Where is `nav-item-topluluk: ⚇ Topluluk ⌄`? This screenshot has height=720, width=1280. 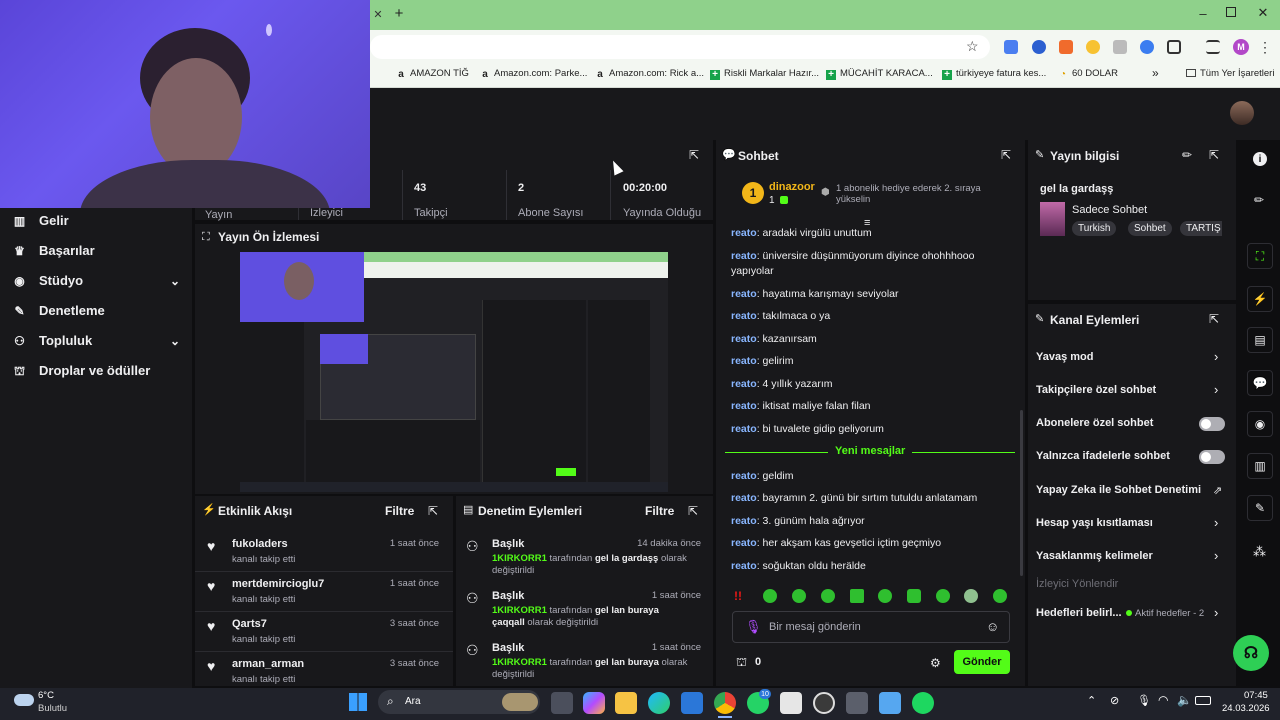
nav-item-topluluk: ⚇ Topluluk ⌄ is located at coordinates (96, 340).